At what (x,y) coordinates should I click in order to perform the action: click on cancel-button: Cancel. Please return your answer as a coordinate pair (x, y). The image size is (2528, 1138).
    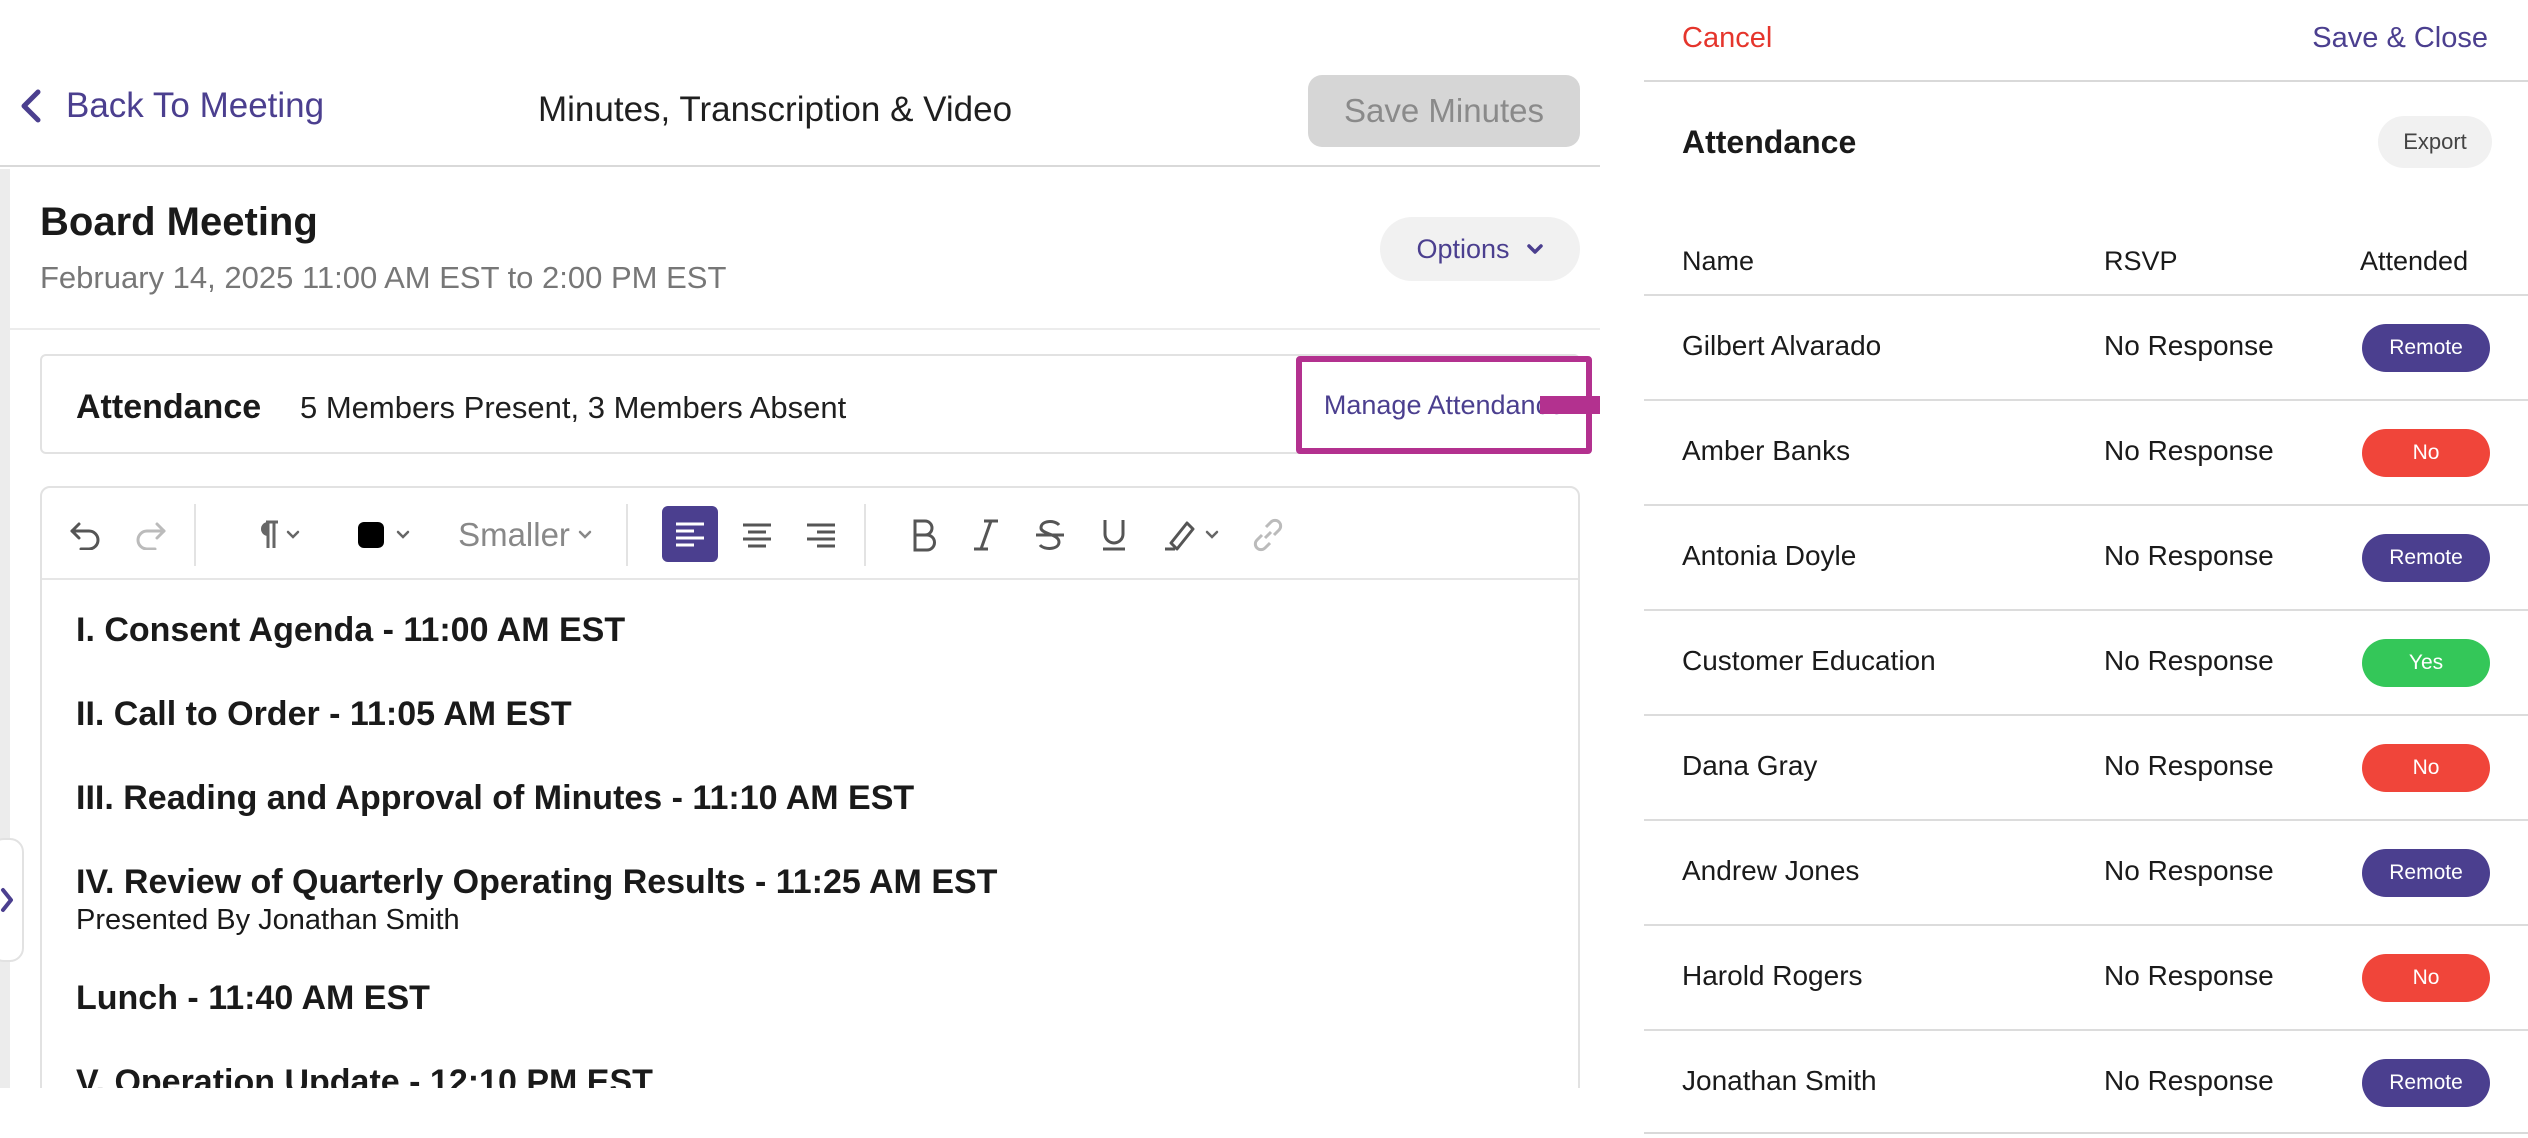
    Looking at the image, I should click on (1727, 38).